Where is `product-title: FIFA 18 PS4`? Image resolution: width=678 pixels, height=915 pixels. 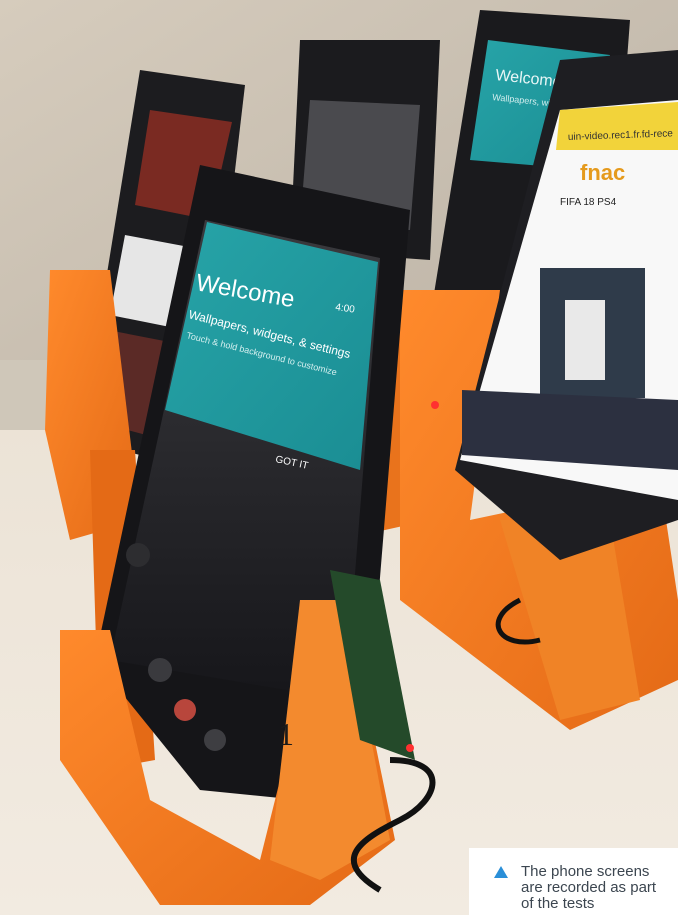 product-title: FIFA 18 PS4 is located at coordinates (588, 202).